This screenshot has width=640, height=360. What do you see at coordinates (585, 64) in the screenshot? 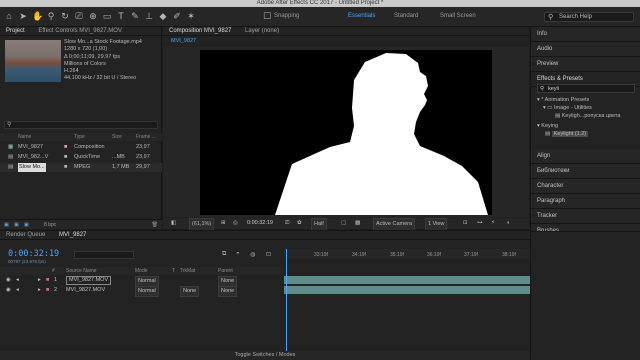
I see `preview-panel-header: Preview` at bounding box center [585, 64].